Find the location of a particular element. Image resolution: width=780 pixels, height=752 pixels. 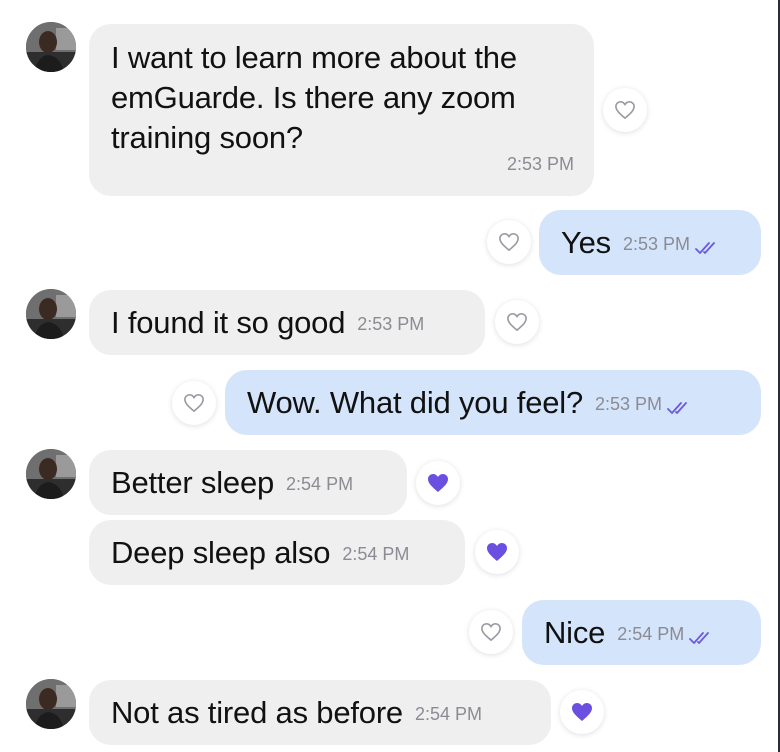

message-text-line: training soon? is located at coordinates (207, 137).